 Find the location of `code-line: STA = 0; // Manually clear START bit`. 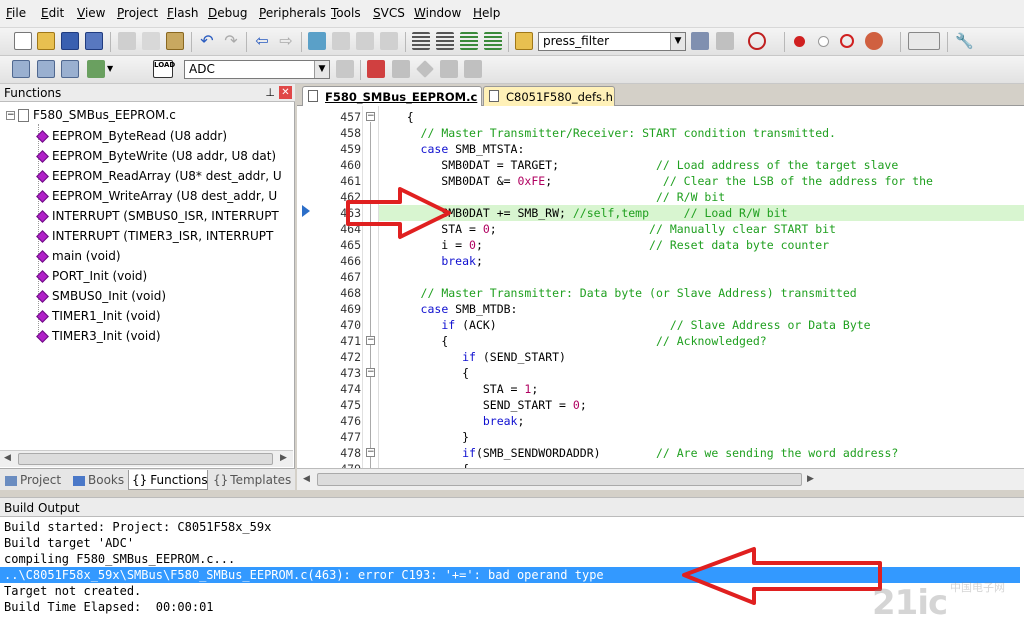

code-line: STA = 0; // Manually clear START bit is located at coordinates (701, 229).